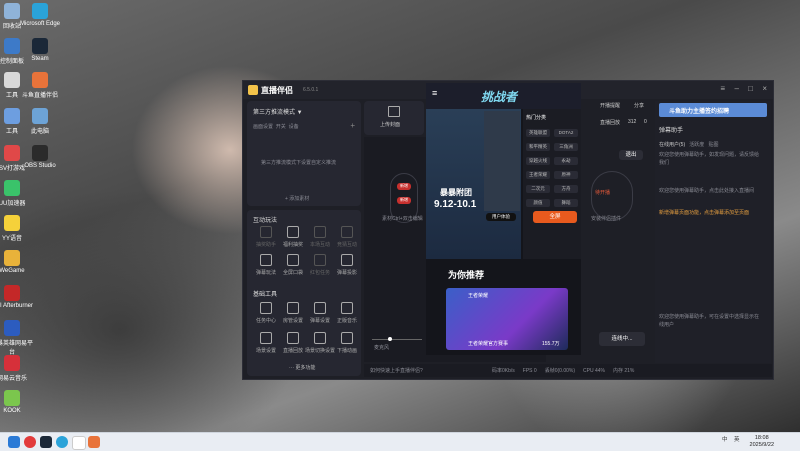 This screenshot has width=800, height=451. Describe the element at coordinates (566, 189) in the screenshot. I see `category-item: 方舟` at that location.